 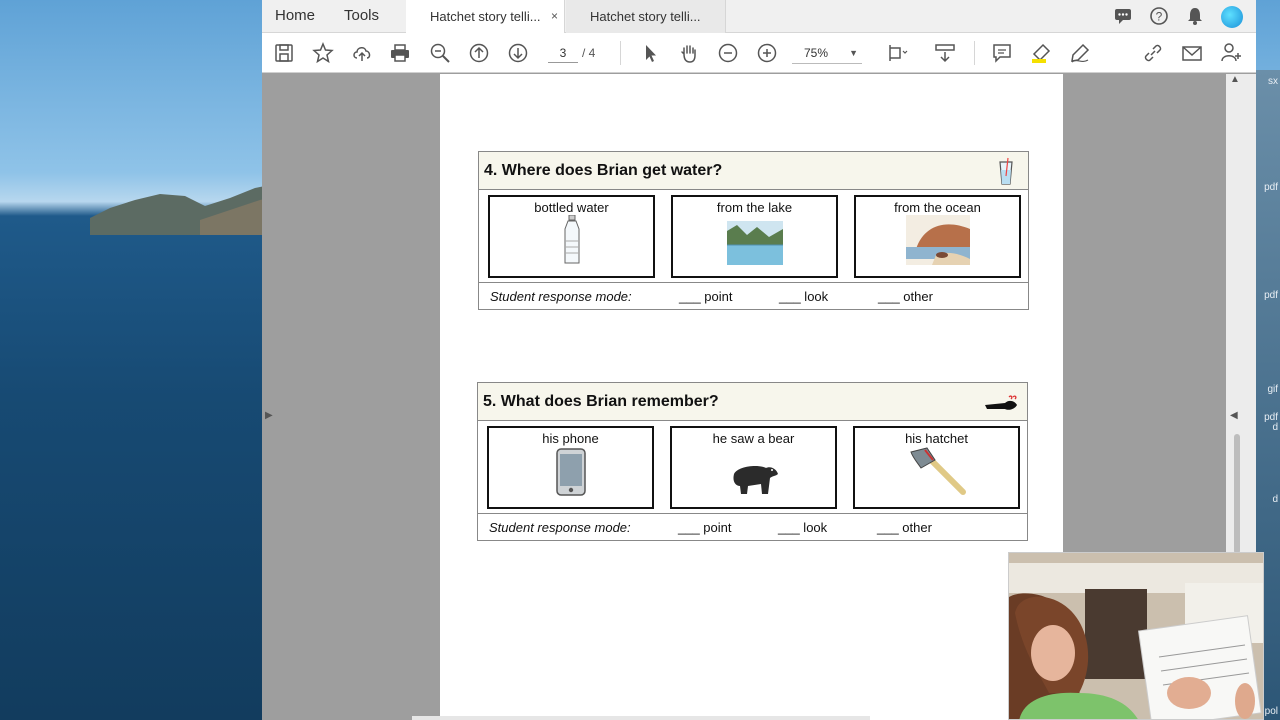 What do you see at coordinates (563, 53) in the screenshot?
I see `page-number-input: 3` at bounding box center [563, 53].